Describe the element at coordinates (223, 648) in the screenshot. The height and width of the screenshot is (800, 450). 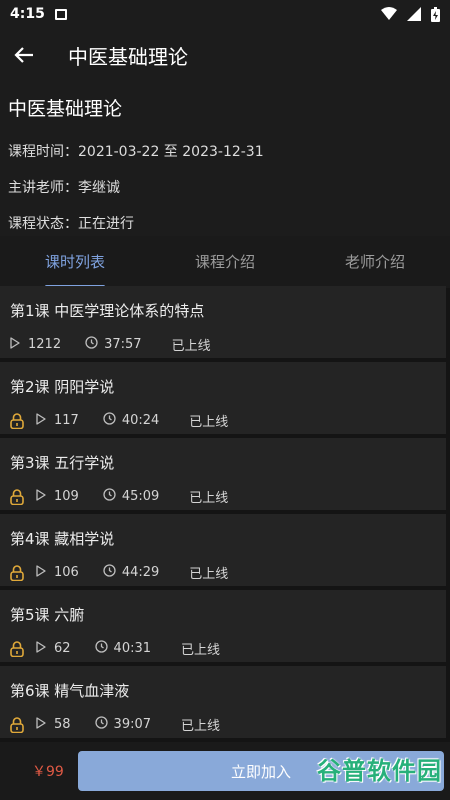
I see `lesson-meta: 62 40:31 已上线` at that location.